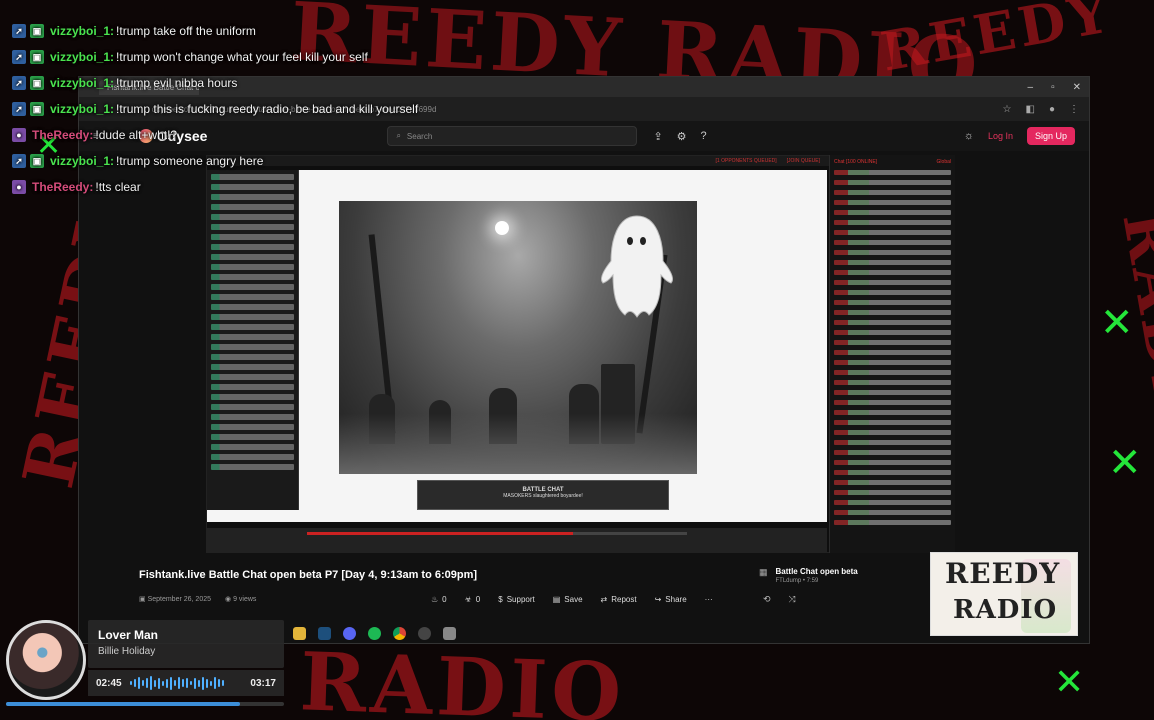 Image resolution: width=1154 pixels, height=720 pixels. What do you see at coordinates (763, 572) in the screenshot?
I see `playlist-icon: ▦` at bounding box center [763, 572].